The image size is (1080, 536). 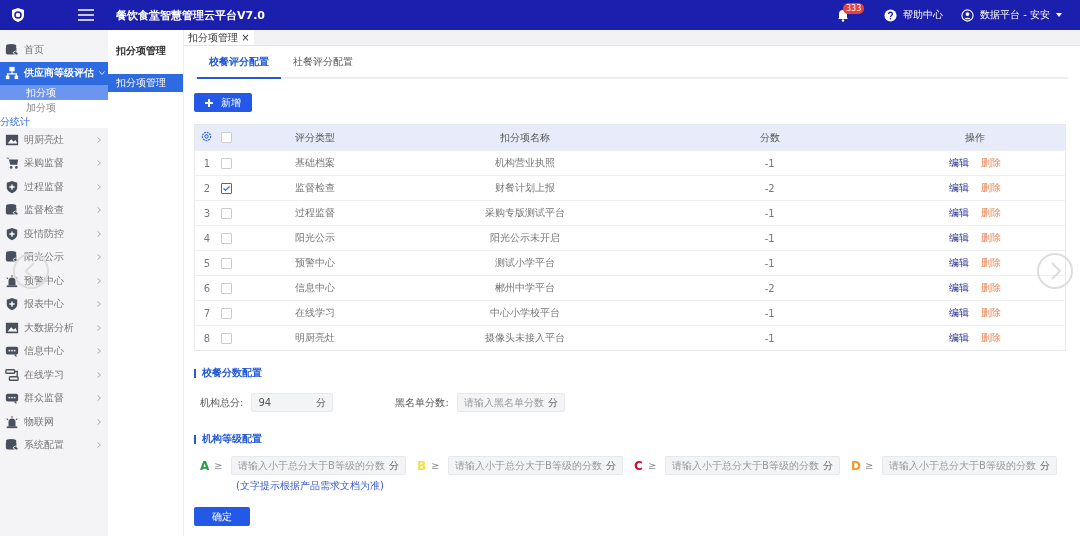 What do you see at coordinates (207, 136) in the screenshot?
I see `settings-icon` at bounding box center [207, 136].